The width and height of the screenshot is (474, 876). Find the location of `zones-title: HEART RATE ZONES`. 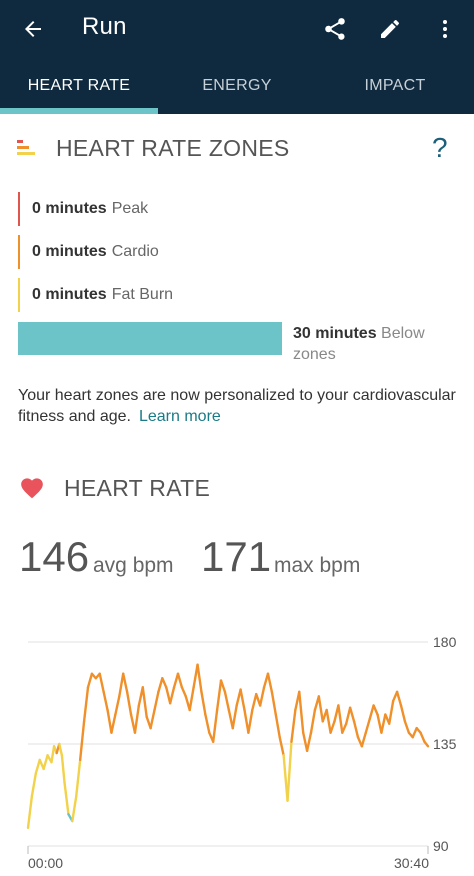

zones-title: HEART RATE ZONES is located at coordinates (173, 148).